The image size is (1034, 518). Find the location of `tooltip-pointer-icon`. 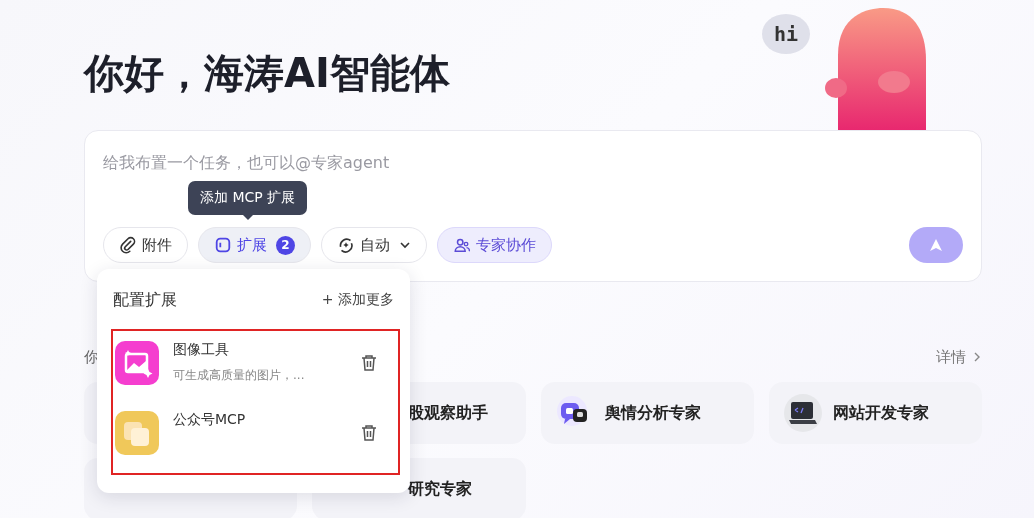

tooltip-pointer-icon is located at coordinates (247, 217).